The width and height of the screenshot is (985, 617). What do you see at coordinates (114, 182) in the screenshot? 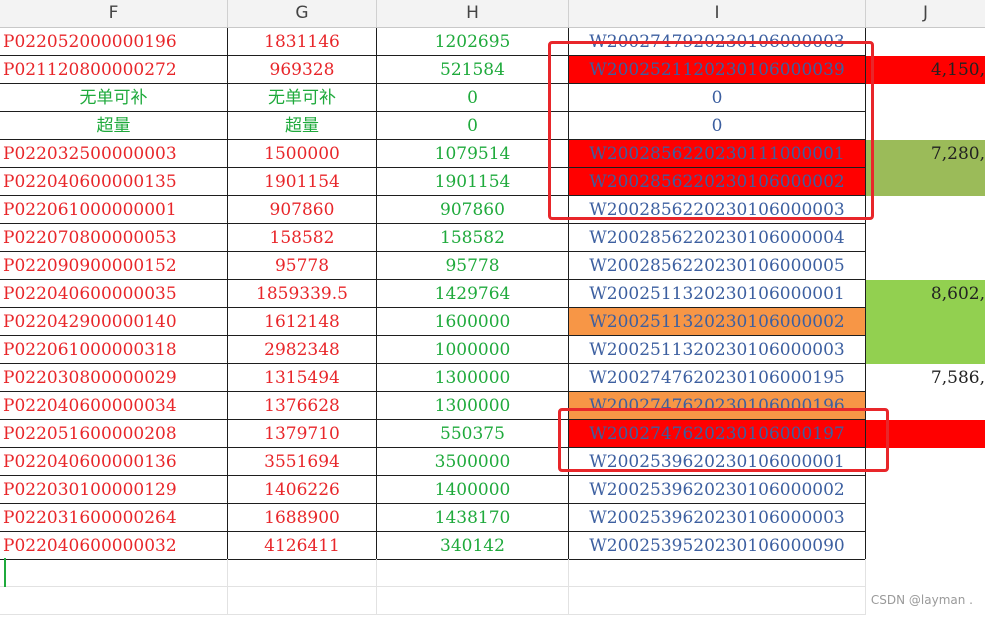
I see `cell-f: P022040600000135` at bounding box center [114, 182].